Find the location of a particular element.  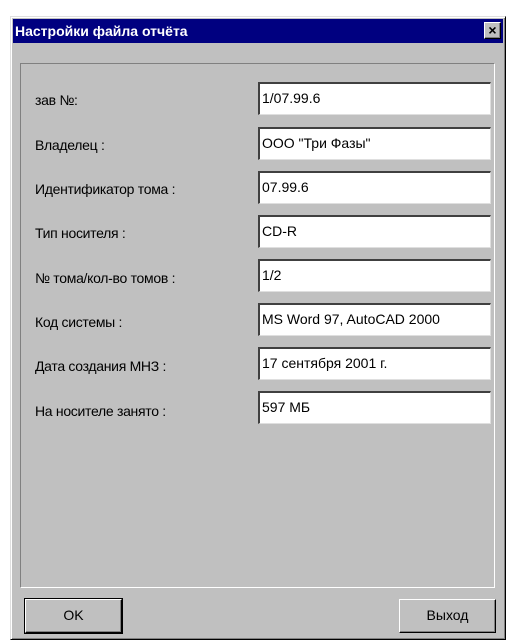

creation-date-label: Дата создания МНЗ : is located at coordinates (101, 366).